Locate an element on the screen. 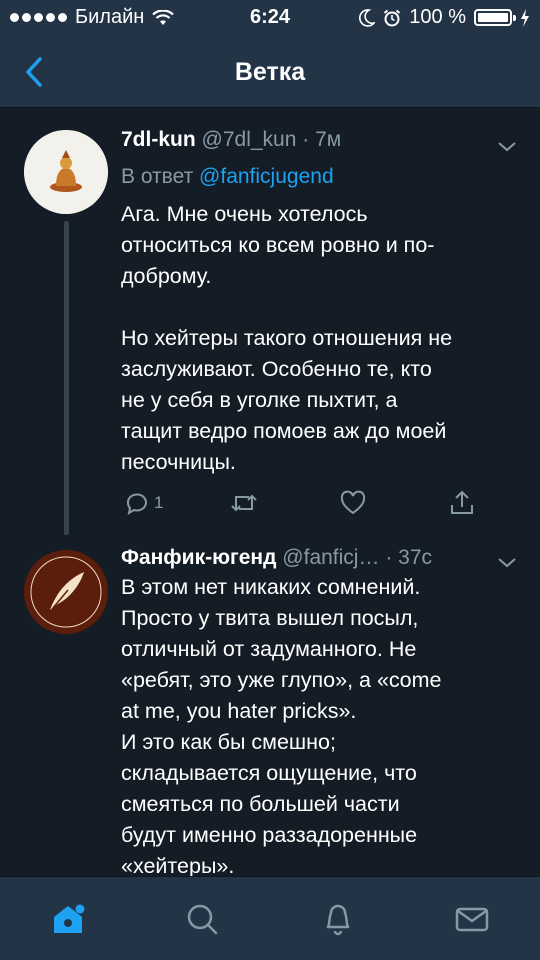 The width and height of the screenshot is (540, 960). tweet-time: 37с is located at coordinates (415, 557).